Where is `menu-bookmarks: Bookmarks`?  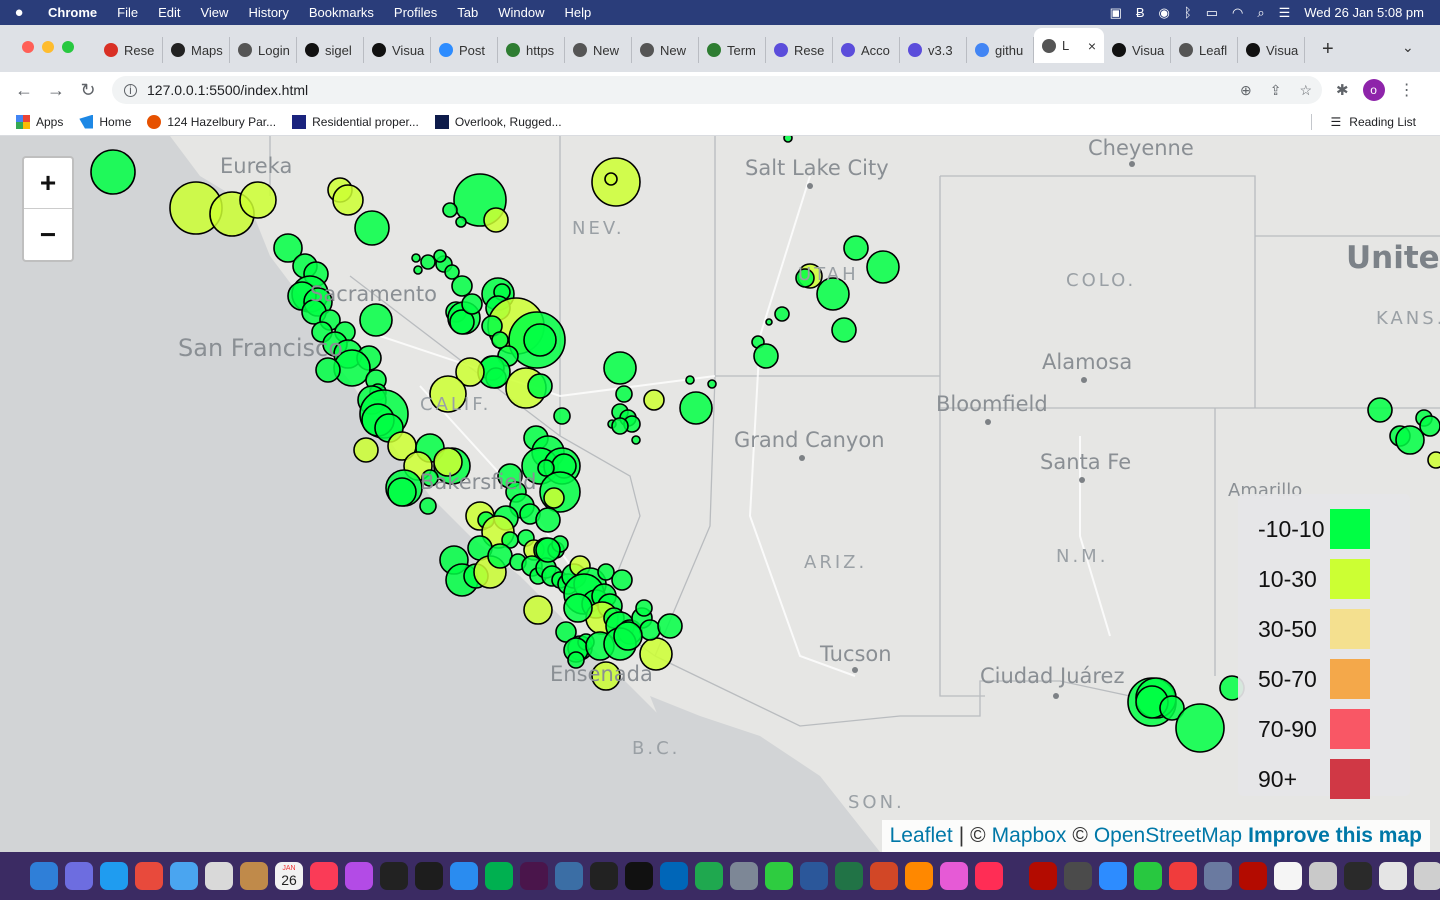
menu-bookmarks: Bookmarks is located at coordinates (341, 12).